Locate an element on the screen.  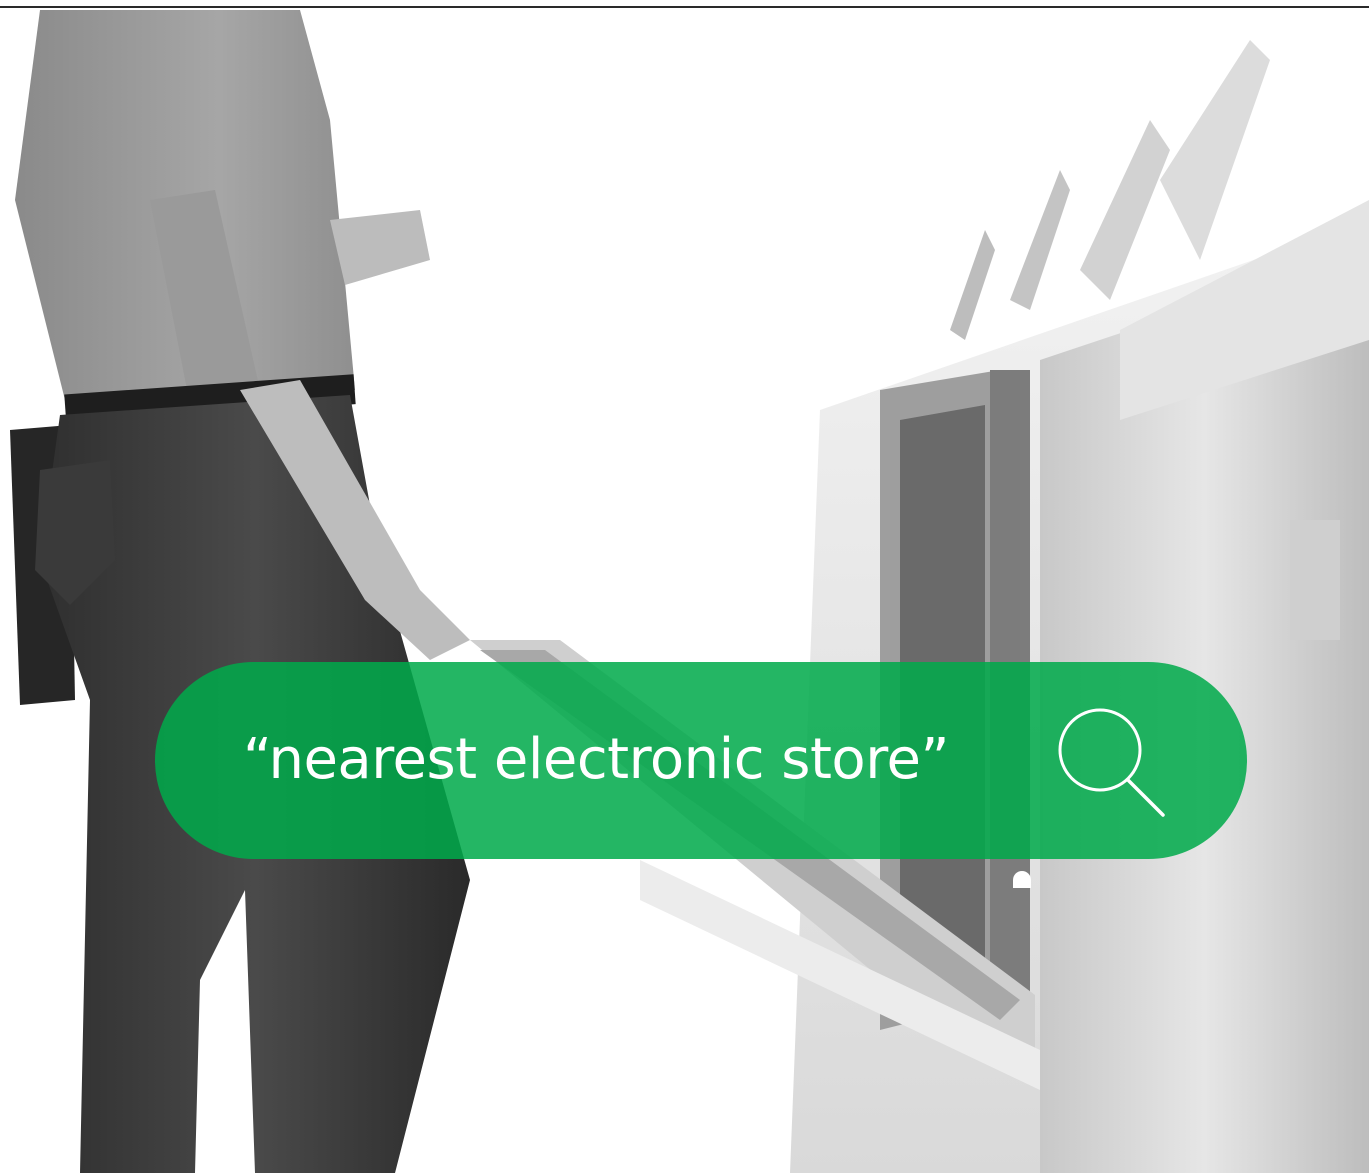
search-icon is located at coordinates (1110, 760).